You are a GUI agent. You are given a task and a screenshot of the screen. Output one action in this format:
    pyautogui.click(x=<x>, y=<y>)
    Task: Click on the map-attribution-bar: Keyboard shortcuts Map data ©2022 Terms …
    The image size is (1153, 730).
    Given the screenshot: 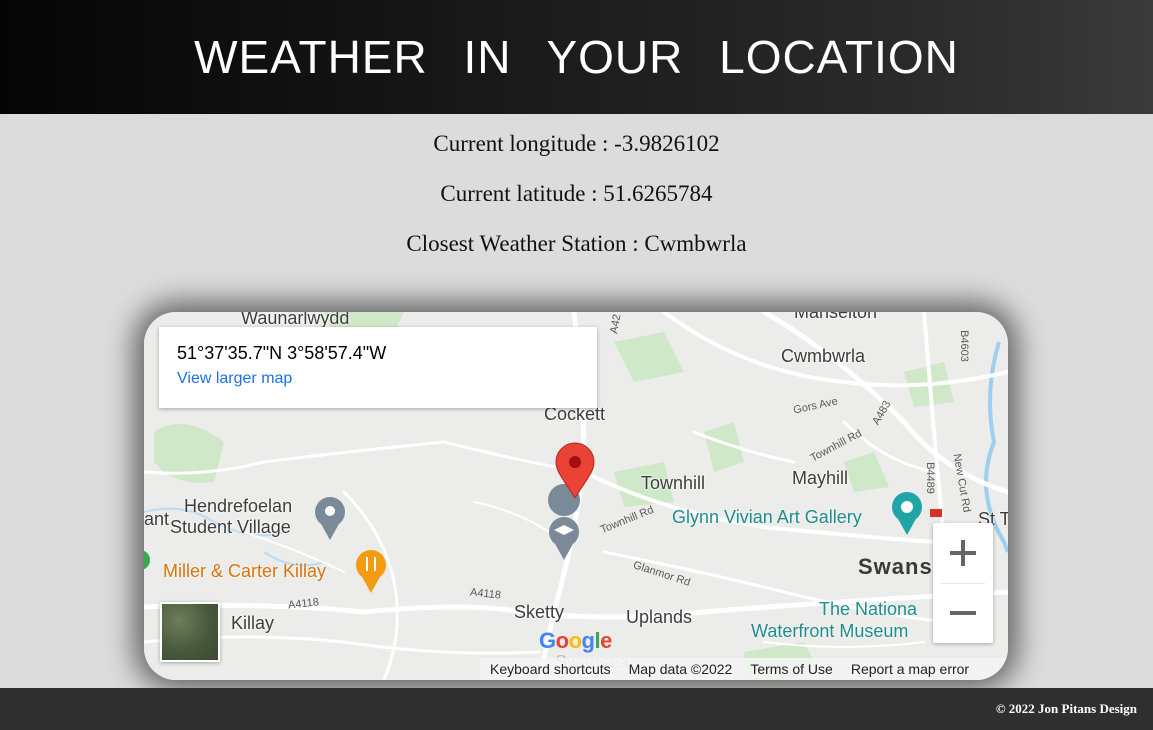 What is the action you would take?
    pyautogui.click(x=744, y=669)
    